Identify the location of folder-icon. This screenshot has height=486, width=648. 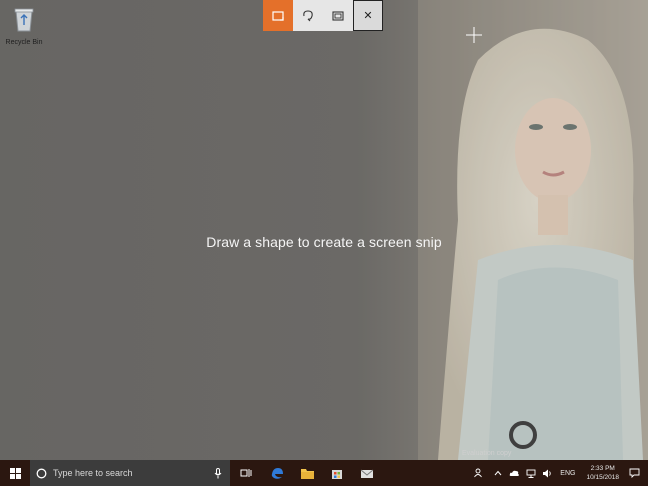
(307, 473).